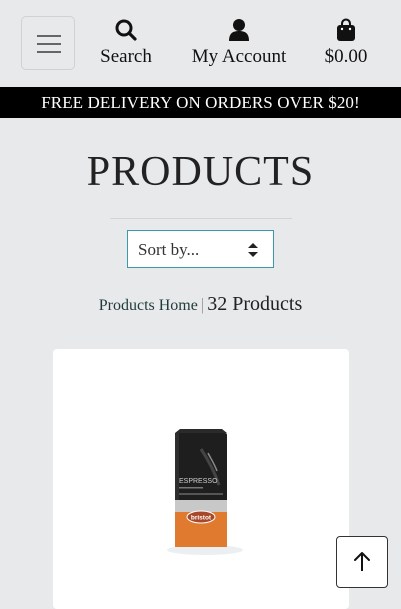  What do you see at coordinates (346, 29) in the screenshot?
I see `shopping-bag-icon` at bounding box center [346, 29].